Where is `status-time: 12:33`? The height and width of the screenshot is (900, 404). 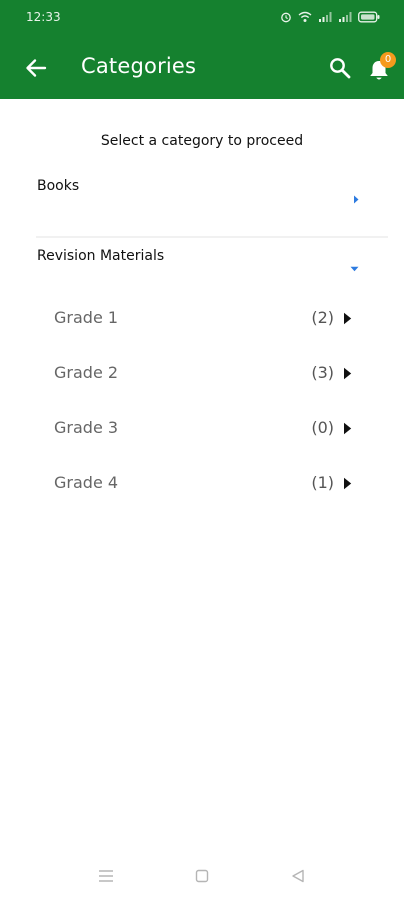
status-time: 12:33 is located at coordinates (43, 17).